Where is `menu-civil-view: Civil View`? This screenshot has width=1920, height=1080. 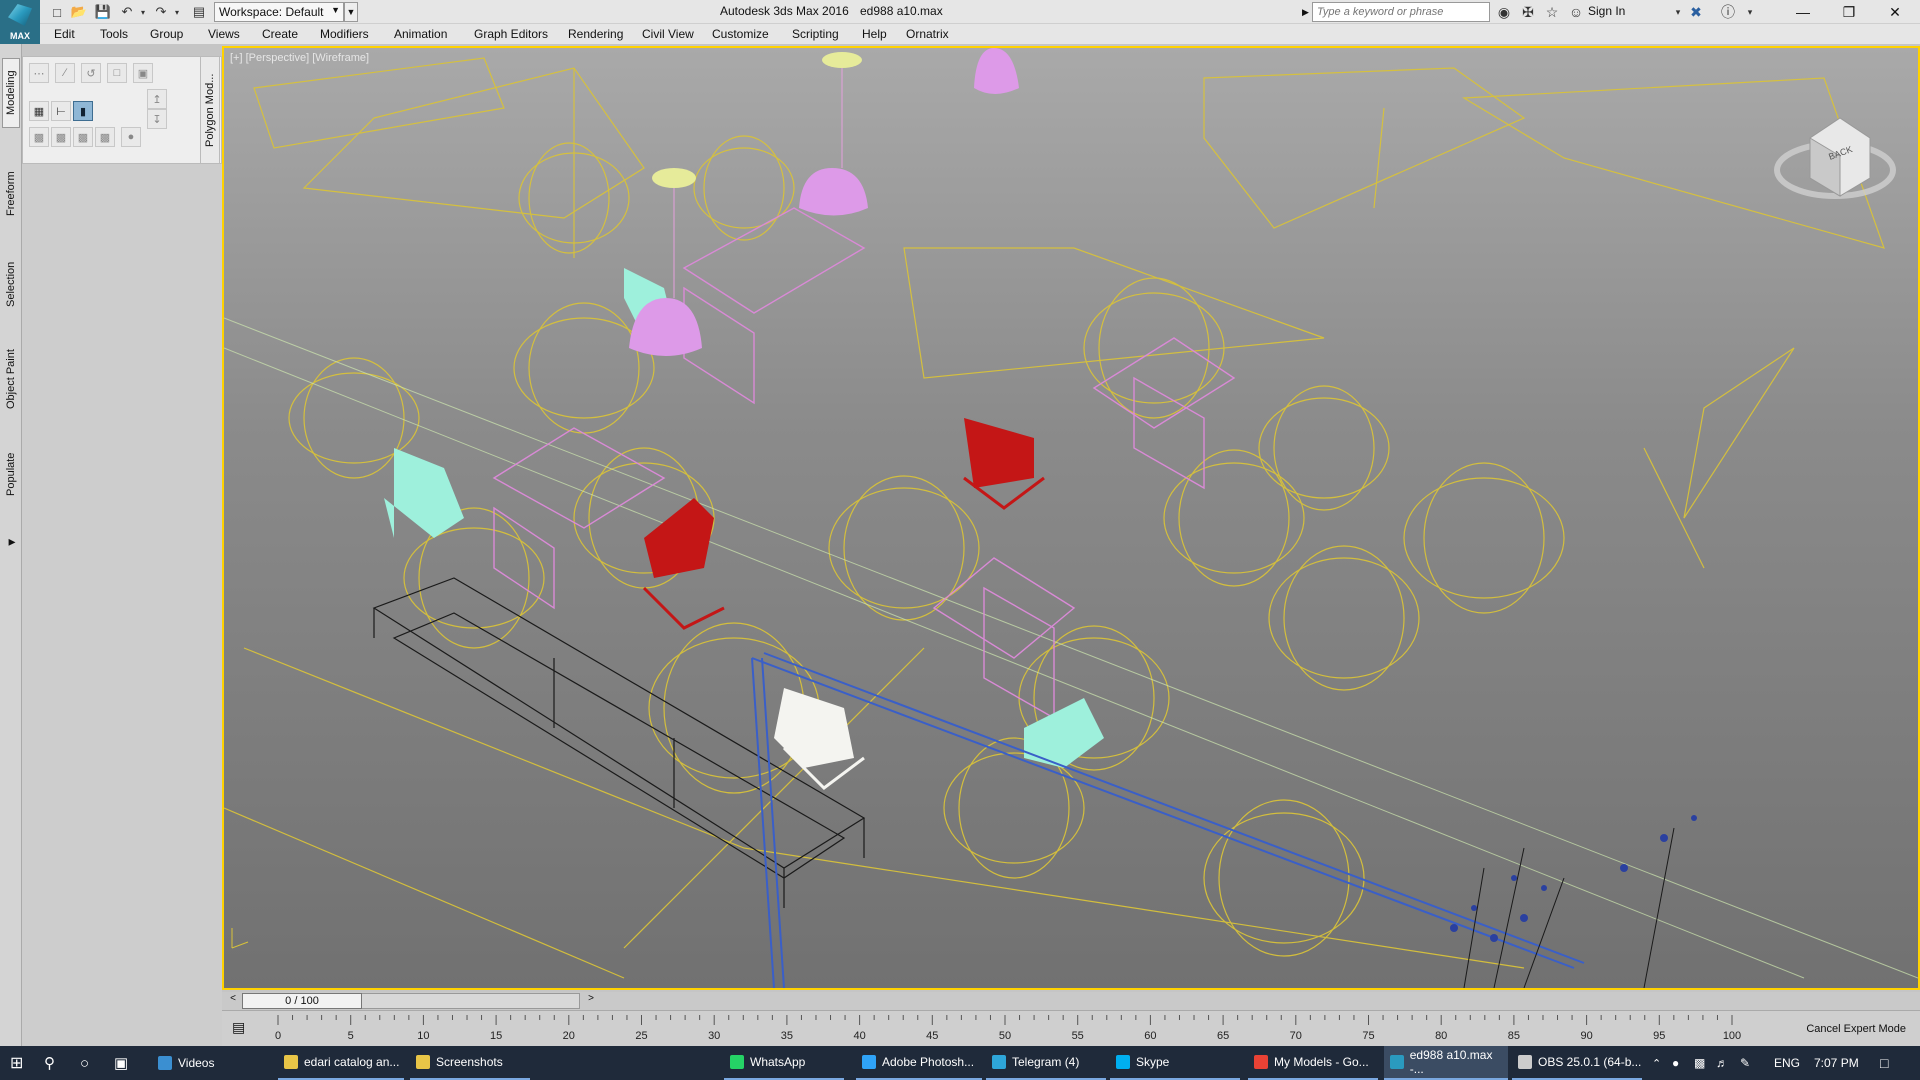
menu-civil-view: Civil View is located at coordinates (668, 34).